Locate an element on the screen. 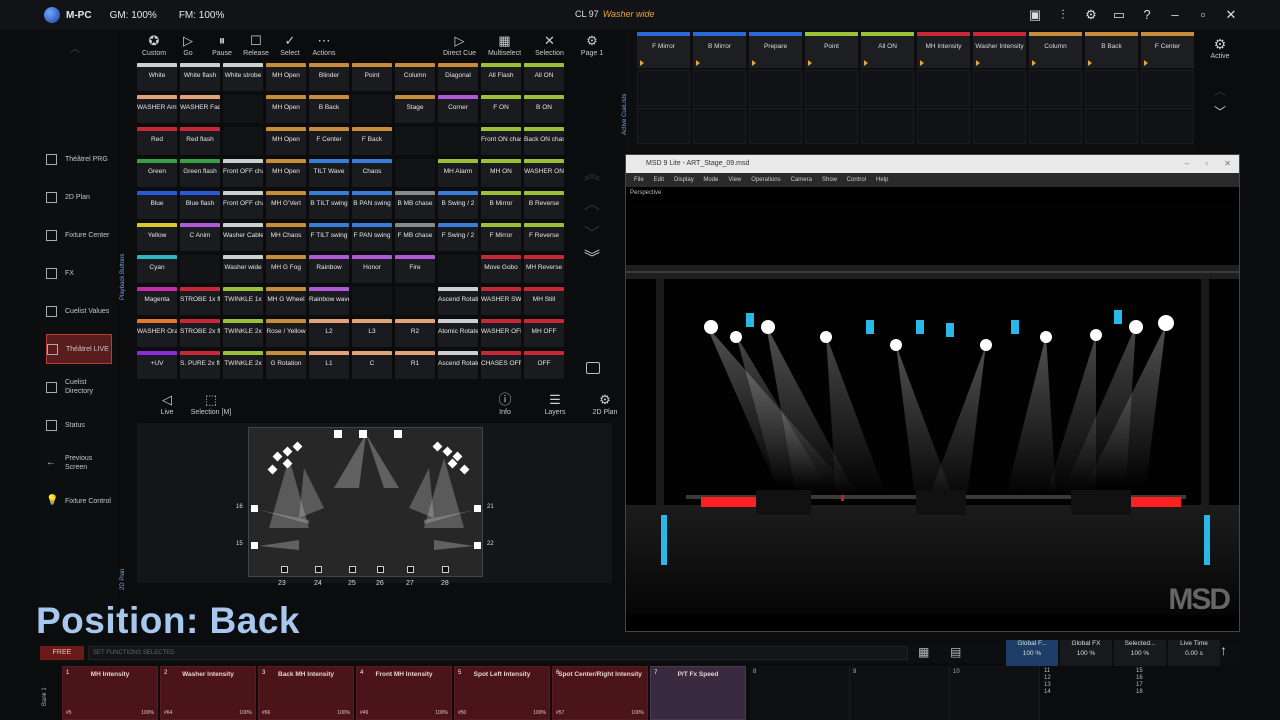  playback-button: Rainbow is located at coordinates (329, 269).